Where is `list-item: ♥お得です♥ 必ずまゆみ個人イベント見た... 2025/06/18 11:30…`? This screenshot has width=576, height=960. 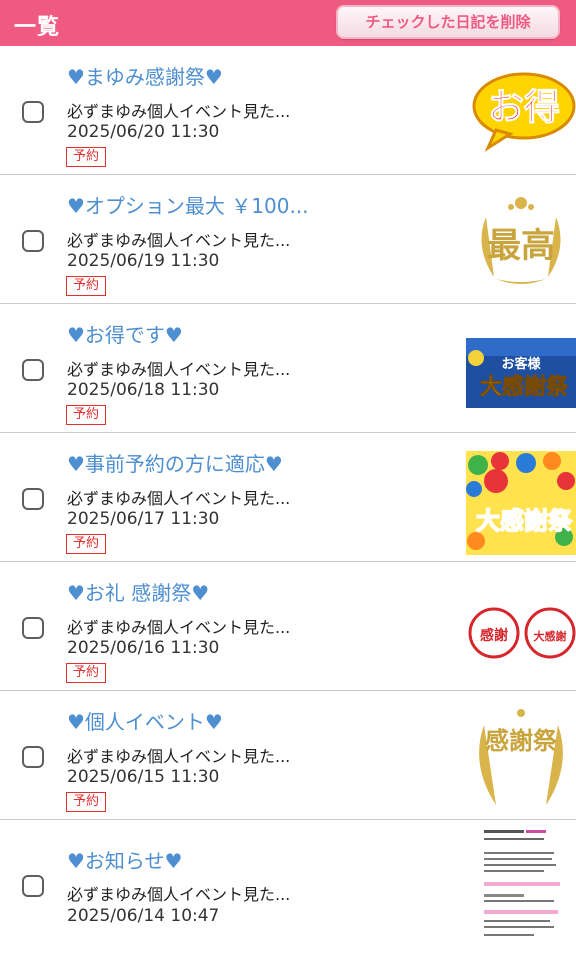 list-item: ♥お得です♥ 必ずまゆみ個人イベント見た... 2025/06/18 11:30… is located at coordinates (288, 368).